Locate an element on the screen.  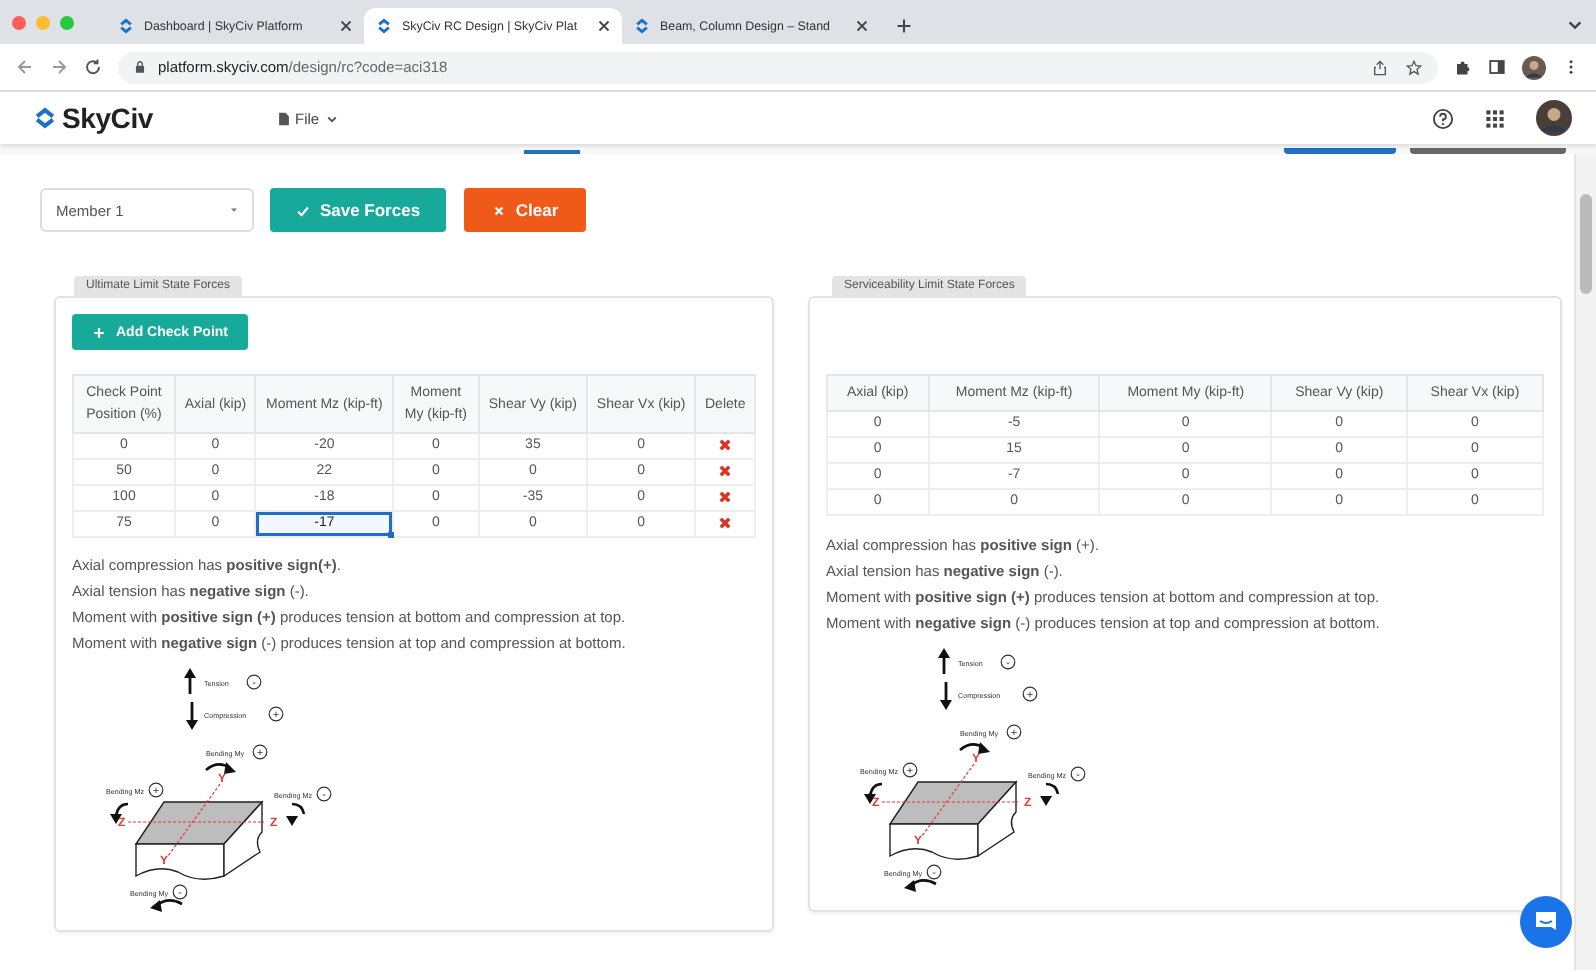
help-icon is located at coordinates (1443, 118).